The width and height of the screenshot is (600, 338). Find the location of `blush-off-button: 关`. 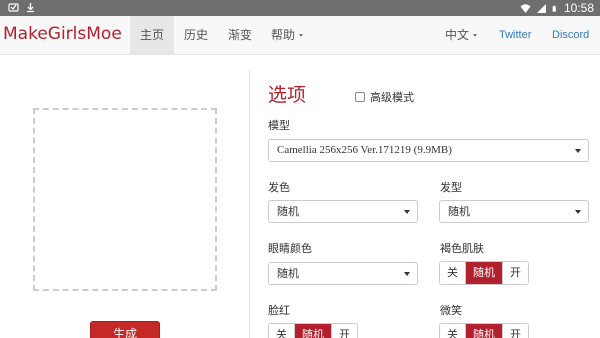

blush-off-button: 关 is located at coordinates (282, 331).